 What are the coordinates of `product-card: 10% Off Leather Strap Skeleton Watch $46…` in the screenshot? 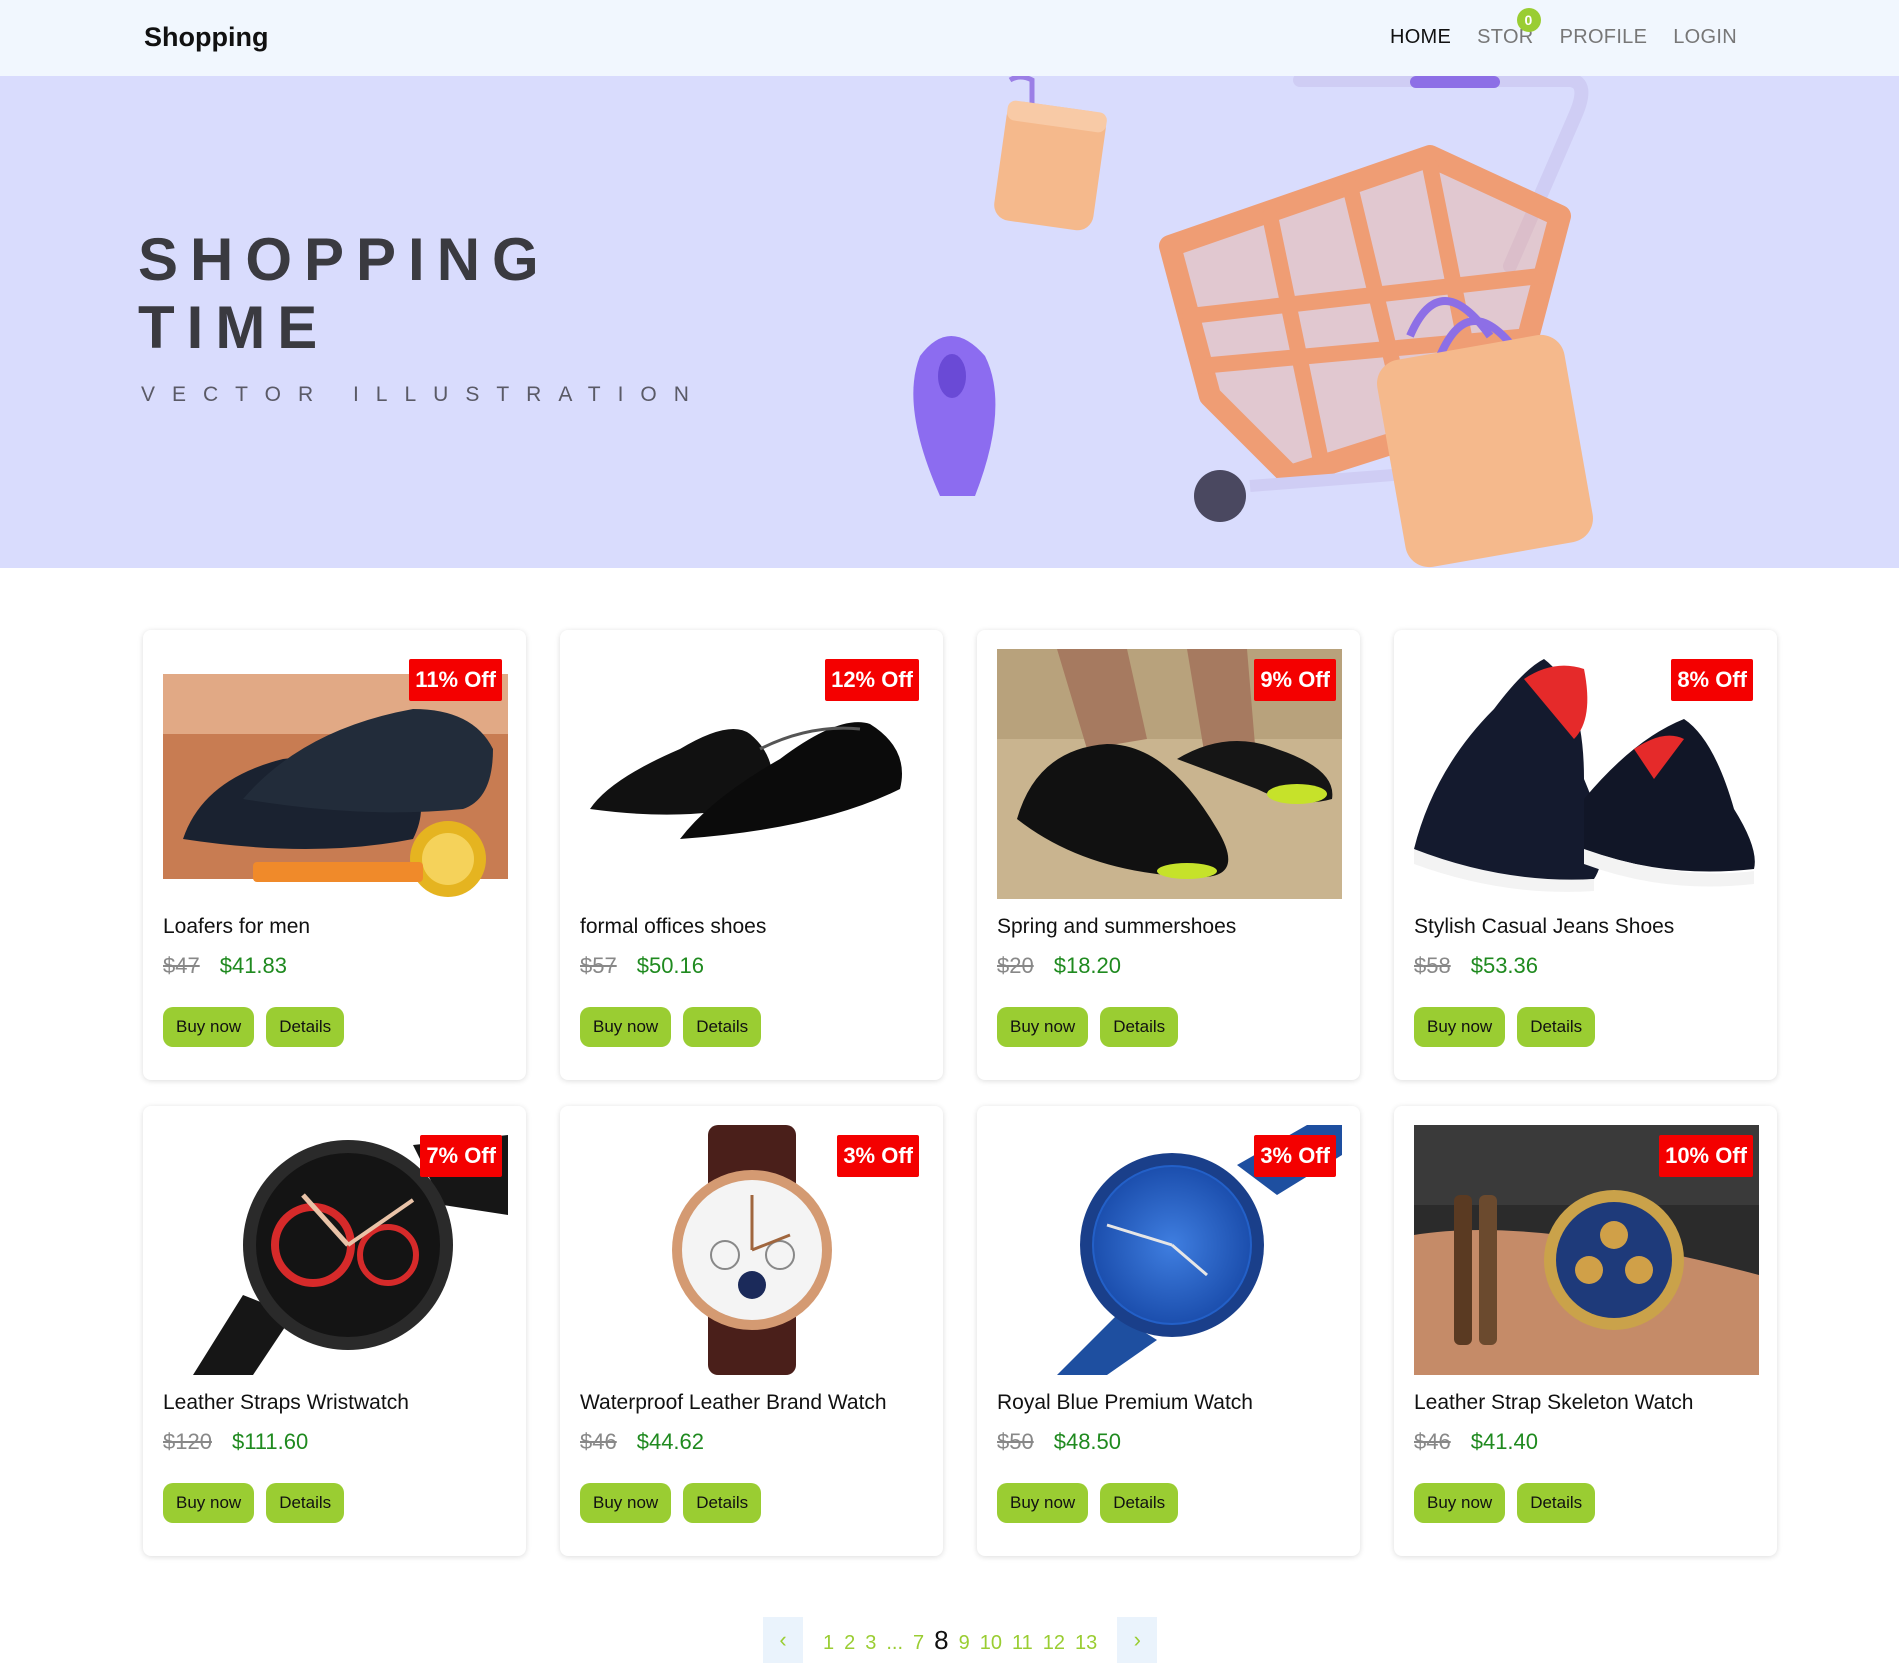 It's located at (1585, 1331).